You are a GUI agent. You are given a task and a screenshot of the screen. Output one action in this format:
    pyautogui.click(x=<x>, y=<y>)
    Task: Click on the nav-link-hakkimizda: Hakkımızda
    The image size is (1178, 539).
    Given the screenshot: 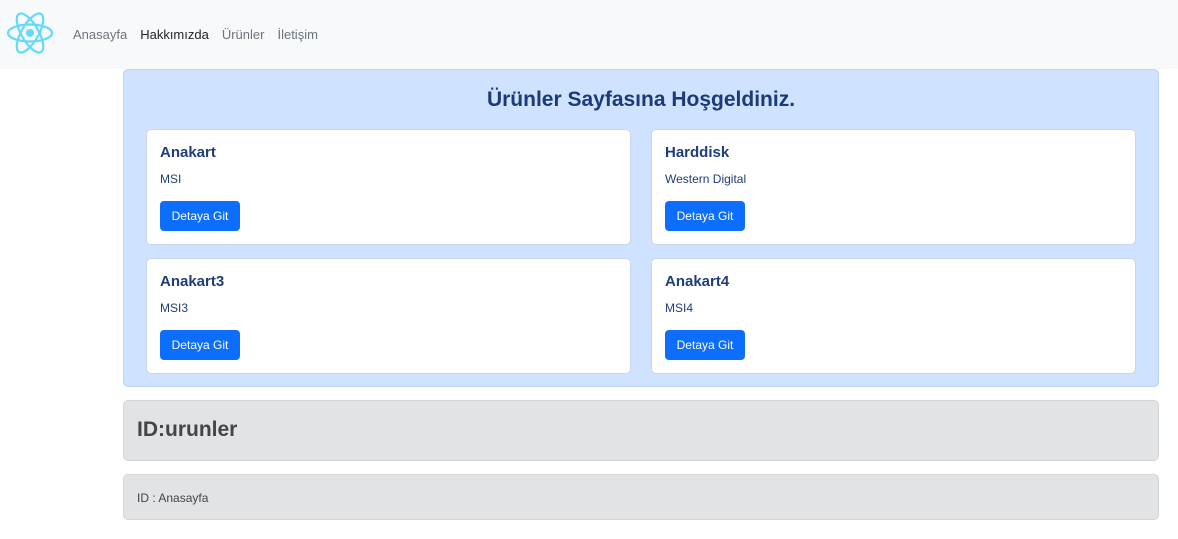 What is the action you would take?
    pyautogui.click(x=174, y=35)
    